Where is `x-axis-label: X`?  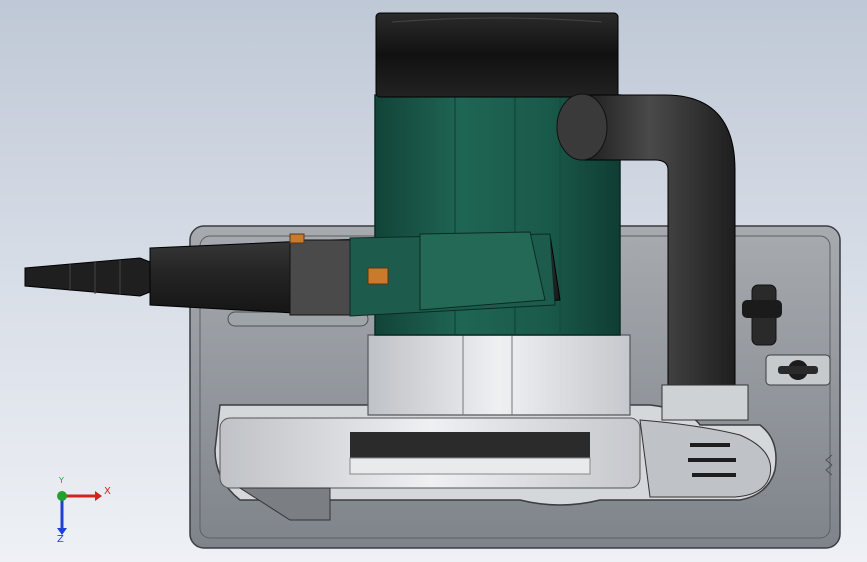 x-axis-label: X is located at coordinates (107, 491).